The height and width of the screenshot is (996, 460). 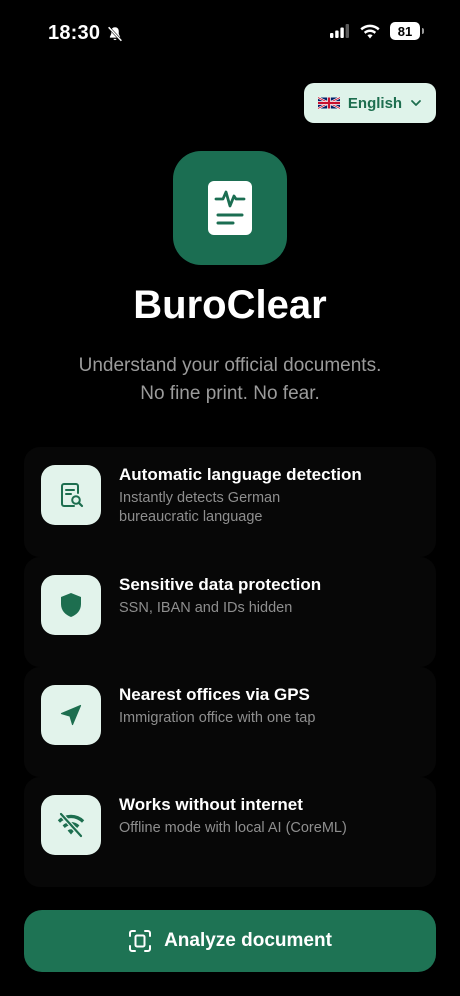 I want to click on location-arrow-icon, so click(x=71, y=715).